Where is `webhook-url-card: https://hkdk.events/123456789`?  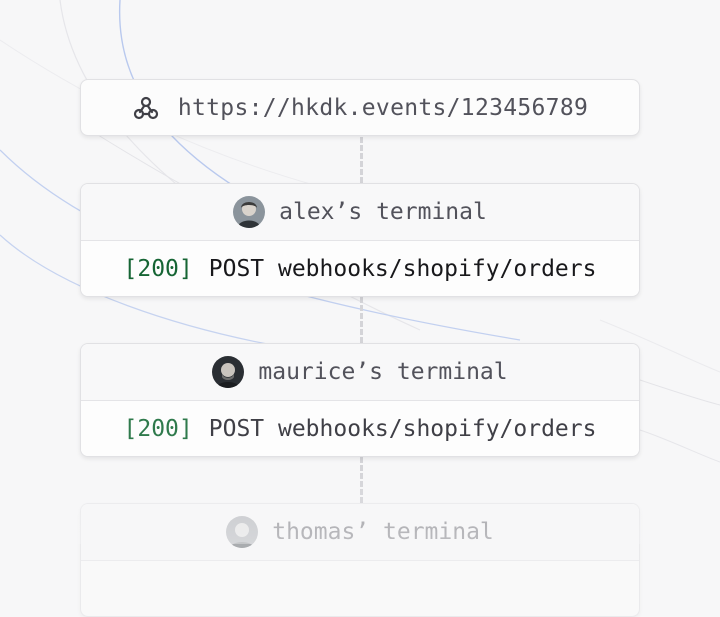
webhook-url-card: https://hkdk.events/123456789 is located at coordinates (360, 107).